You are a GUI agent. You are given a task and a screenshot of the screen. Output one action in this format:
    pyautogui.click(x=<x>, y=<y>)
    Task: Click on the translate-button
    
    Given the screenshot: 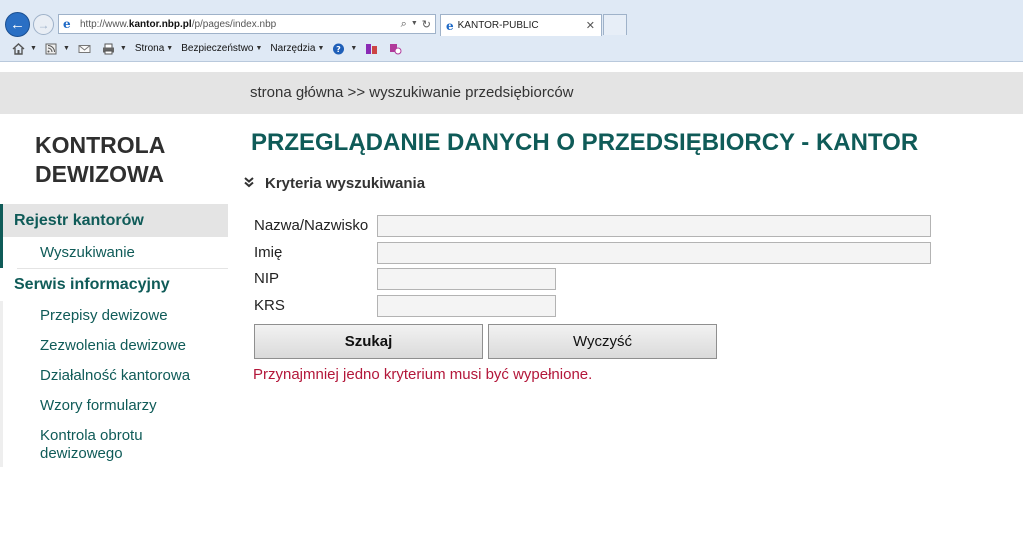 What is the action you would take?
    pyautogui.click(x=397, y=49)
    